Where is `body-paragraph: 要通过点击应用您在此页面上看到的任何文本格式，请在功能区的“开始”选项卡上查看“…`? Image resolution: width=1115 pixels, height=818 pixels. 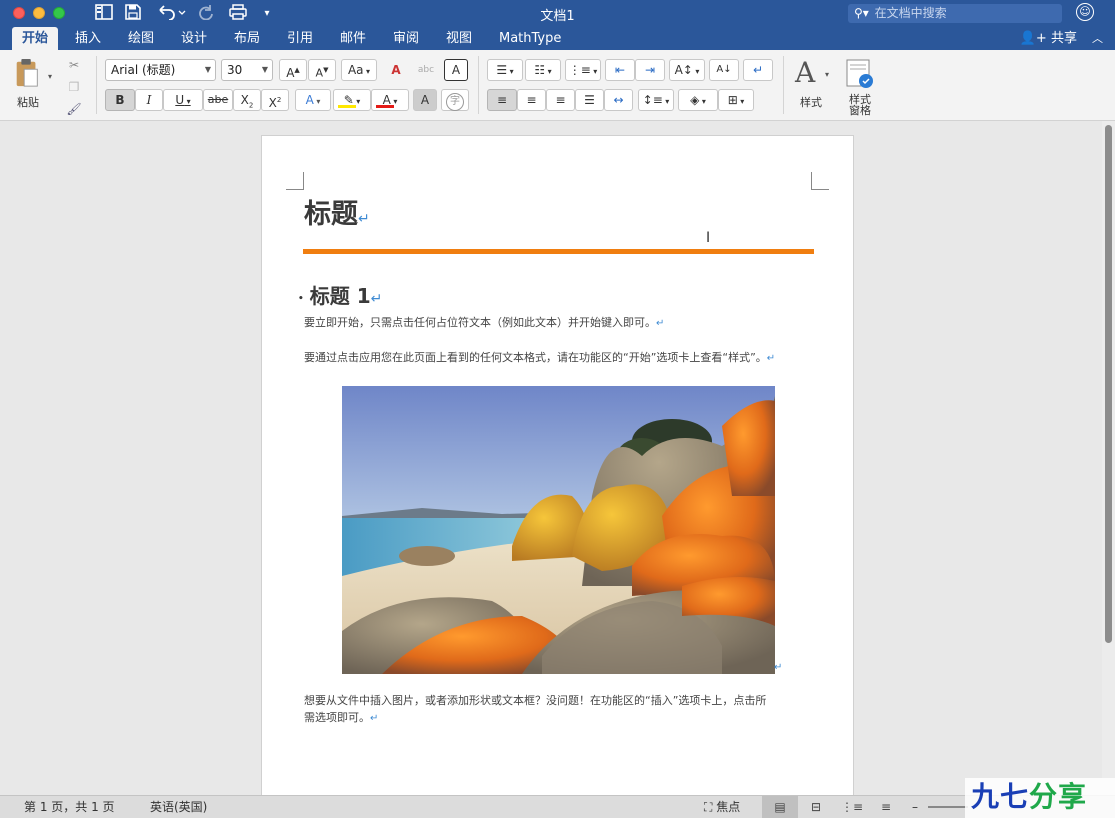
body-paragraph: 要通过点击应用您在此页面上看到的任何文本格式，请在功能区的“开始”选项卡上查看“… is located at coordinates (539, 358).